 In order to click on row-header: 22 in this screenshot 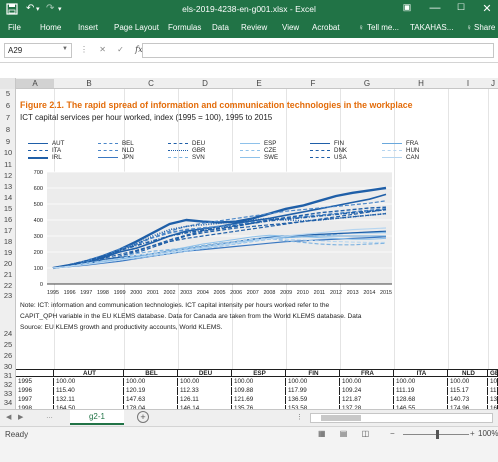, I will do `click(8, 285)`.